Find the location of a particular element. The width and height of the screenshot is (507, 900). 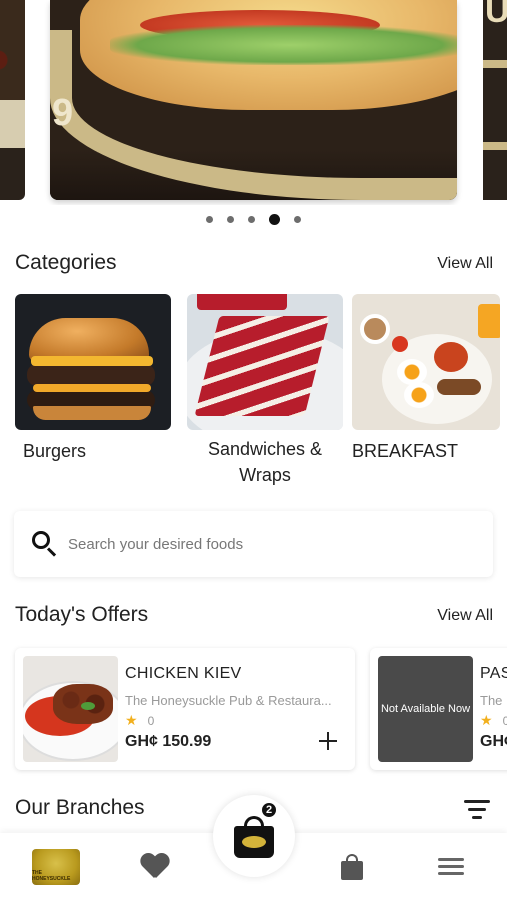

branches-title: Our Branches is located at coordinates (80, 807).